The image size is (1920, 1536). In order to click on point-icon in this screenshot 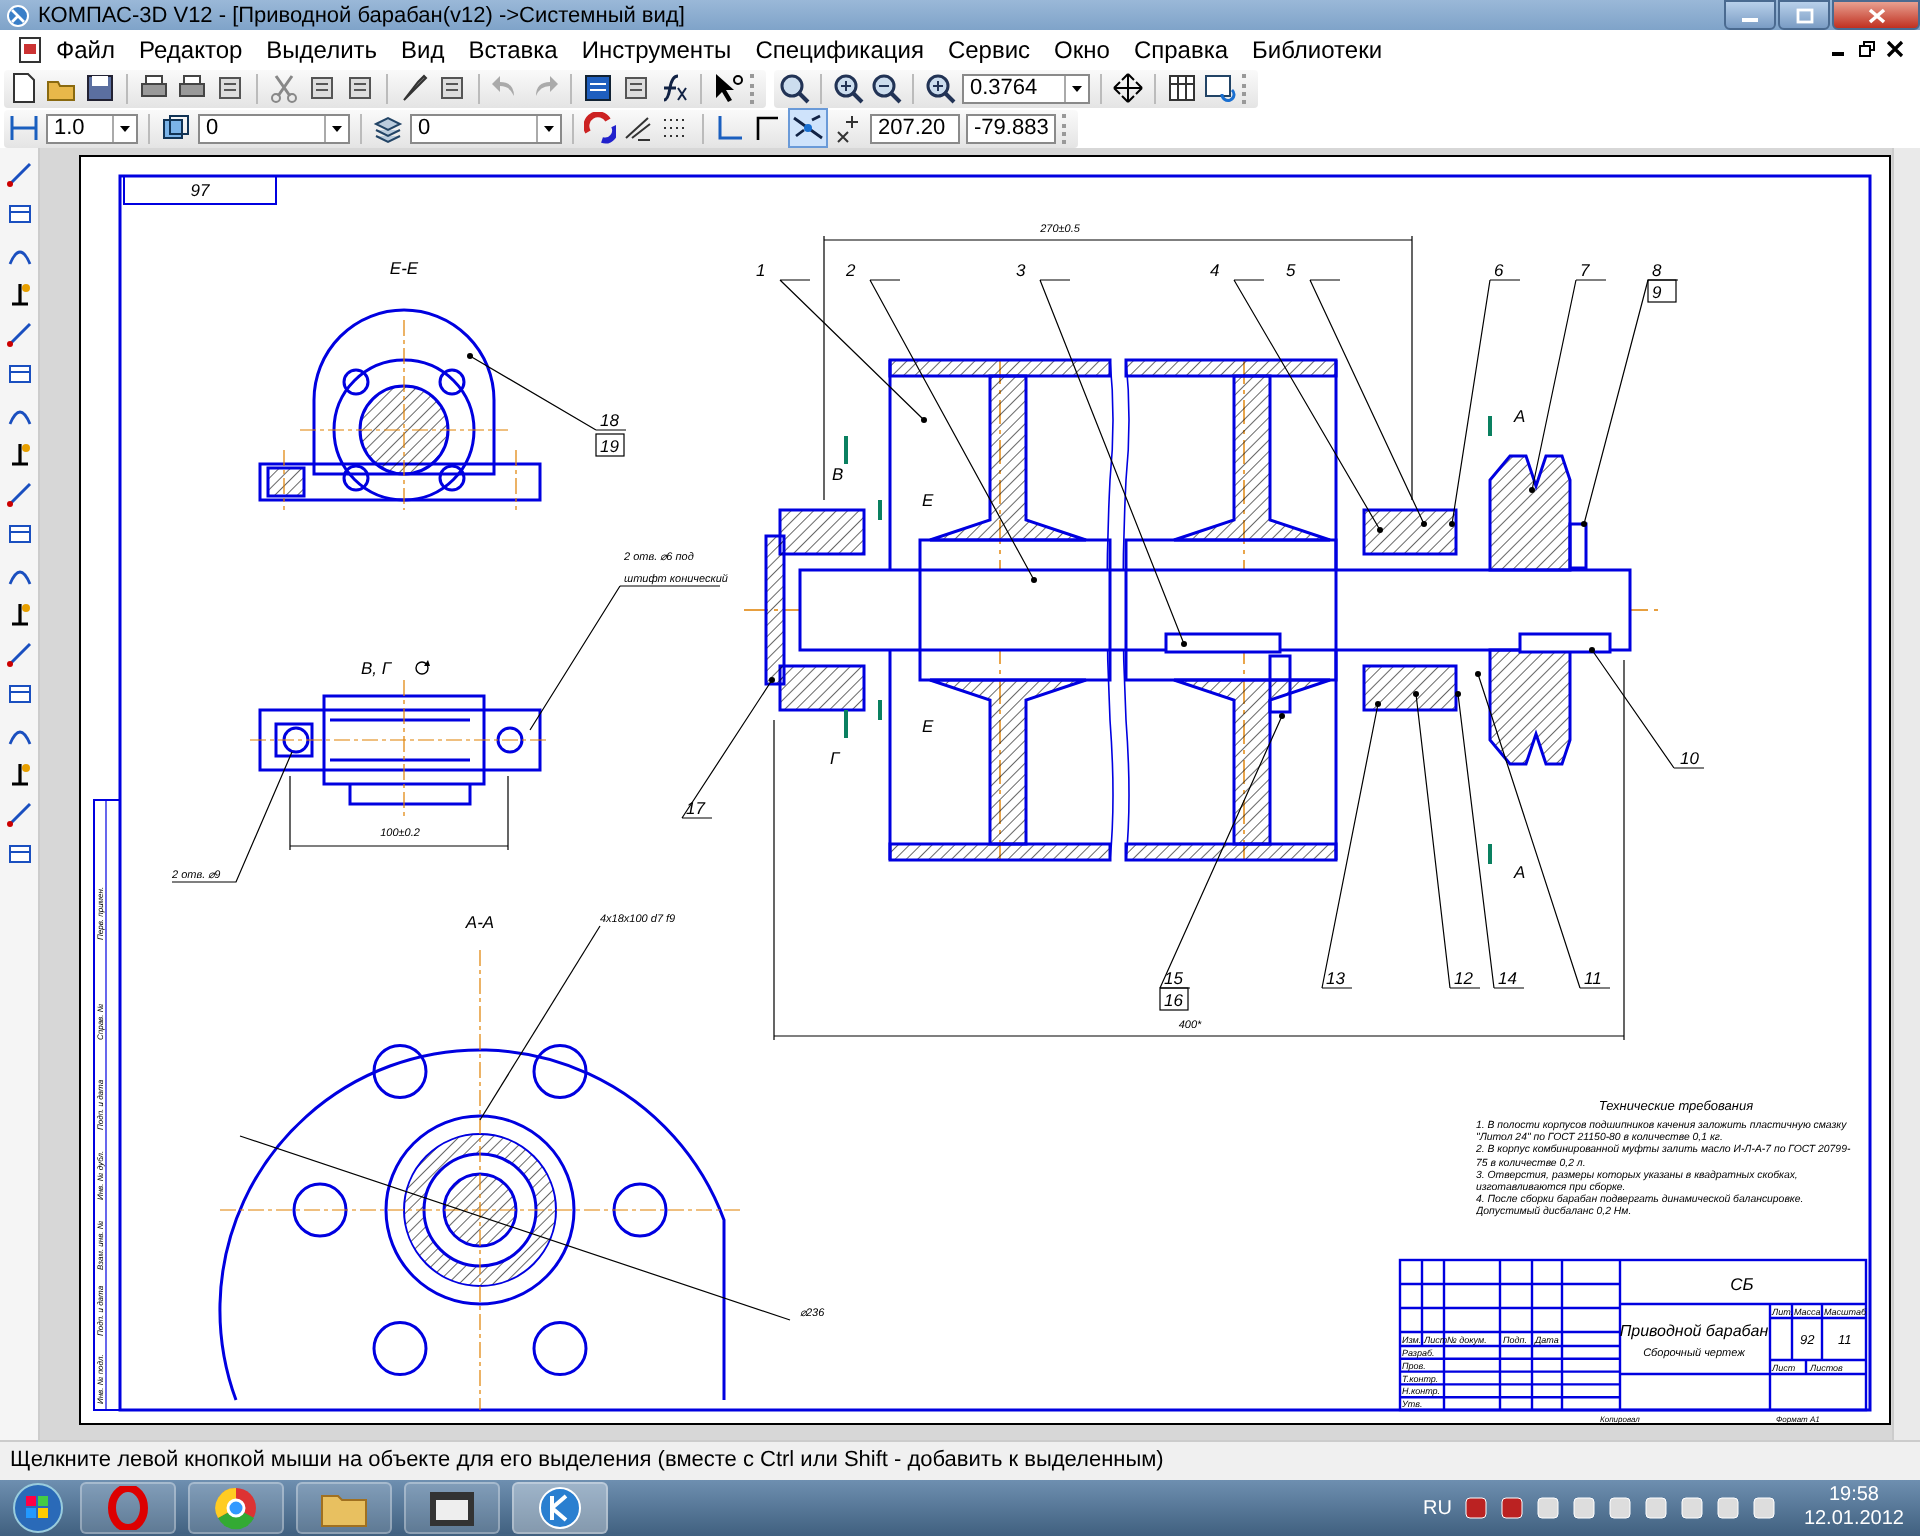, I will do `click(19, 174)`.